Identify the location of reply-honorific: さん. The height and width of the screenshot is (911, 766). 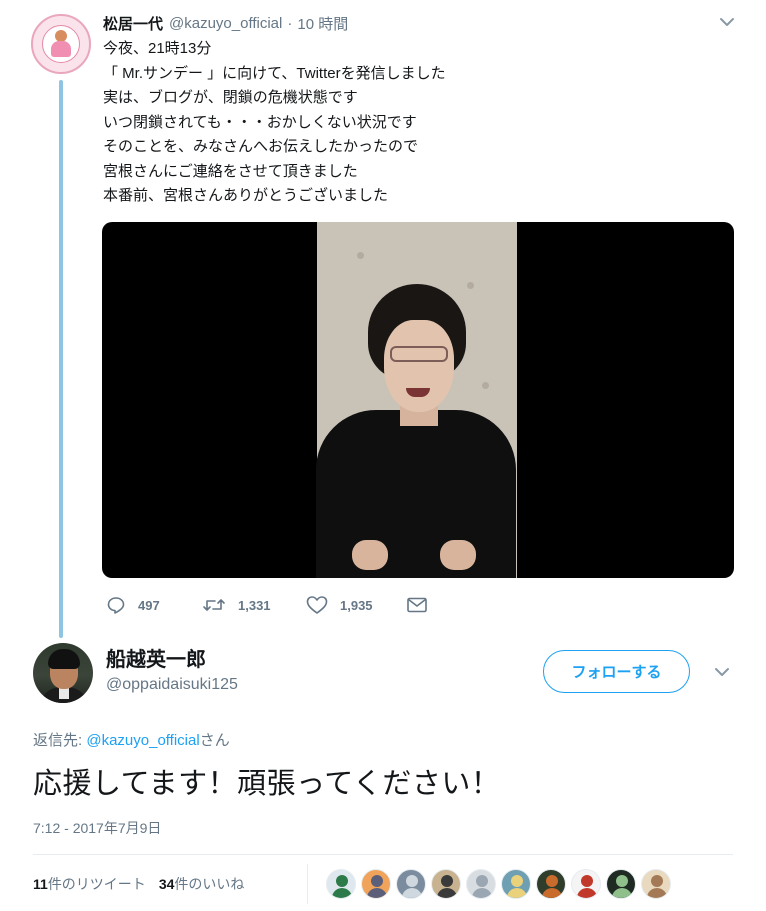
(214, 740).